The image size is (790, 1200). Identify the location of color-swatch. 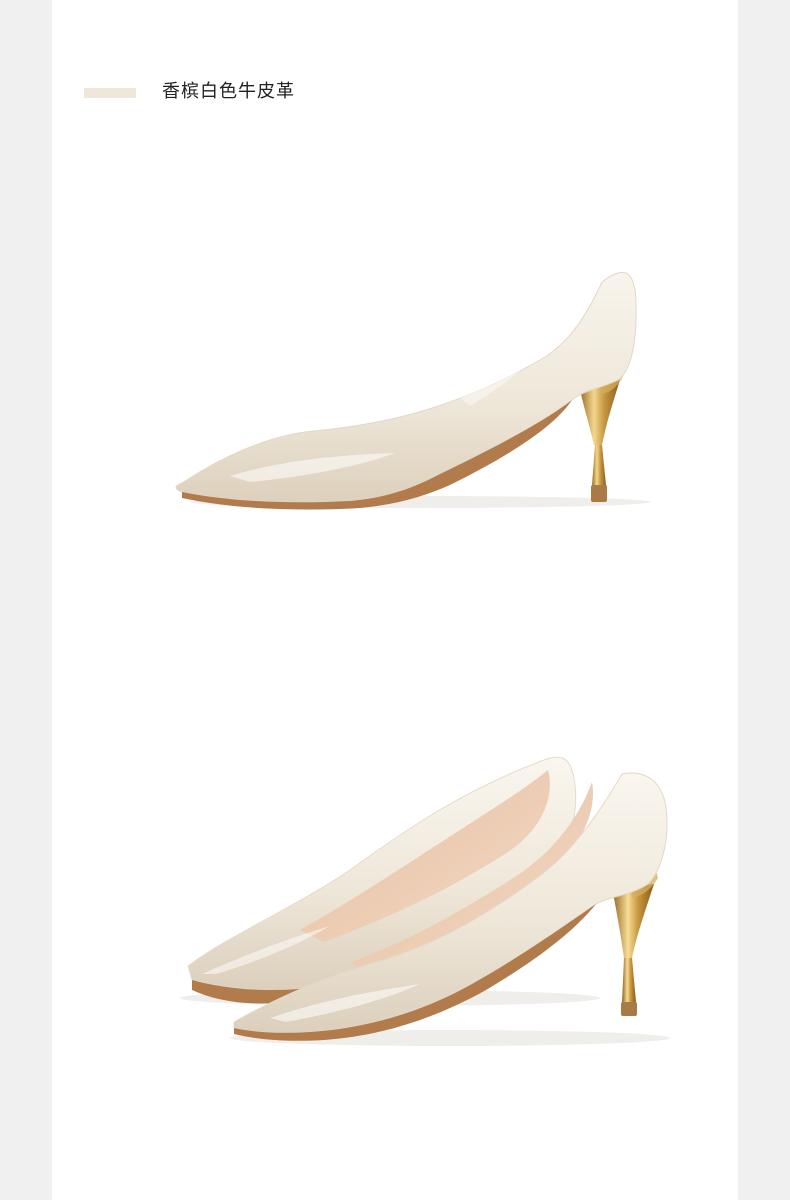
(110, 93).